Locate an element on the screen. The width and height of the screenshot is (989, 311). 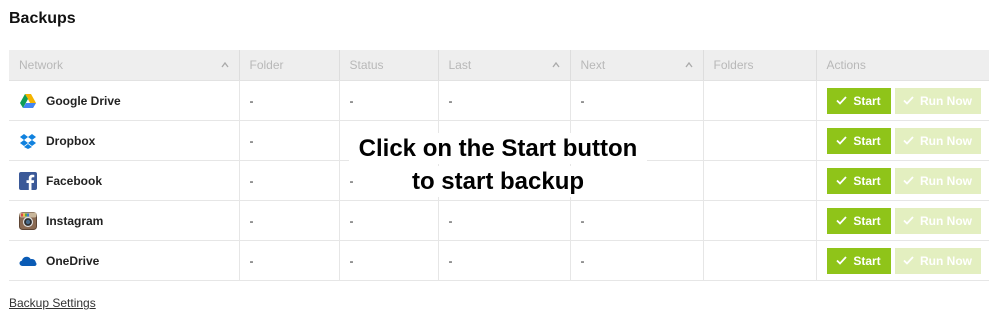
column-header-label: Last is located at coordinates (460, 65).